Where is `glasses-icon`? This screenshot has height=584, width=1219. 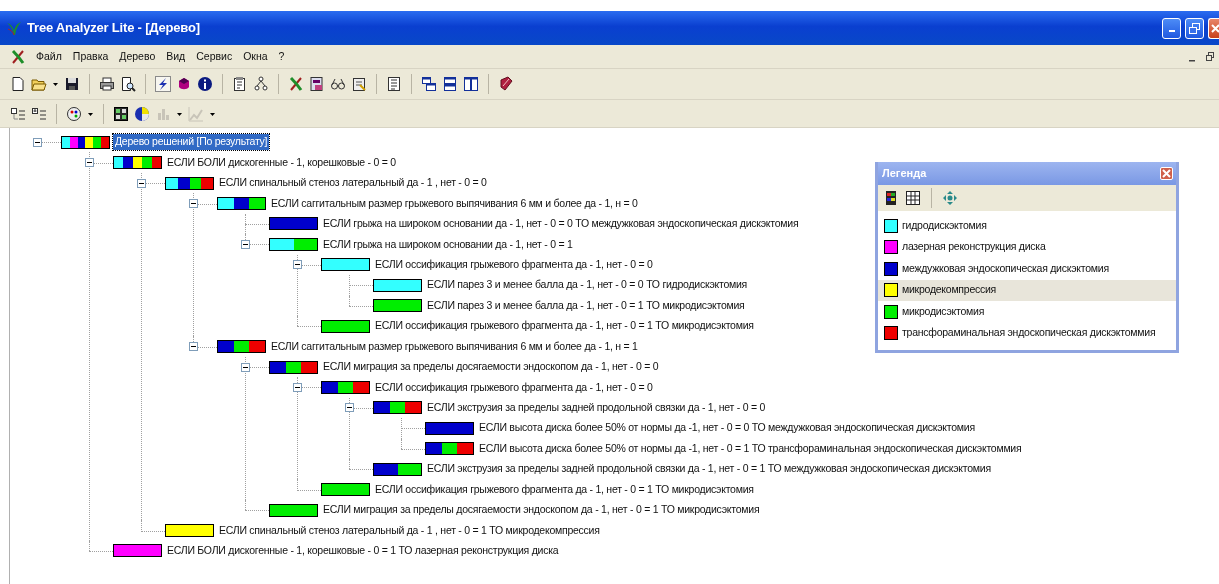 glasses-icon is located at coordinates (338, 84).